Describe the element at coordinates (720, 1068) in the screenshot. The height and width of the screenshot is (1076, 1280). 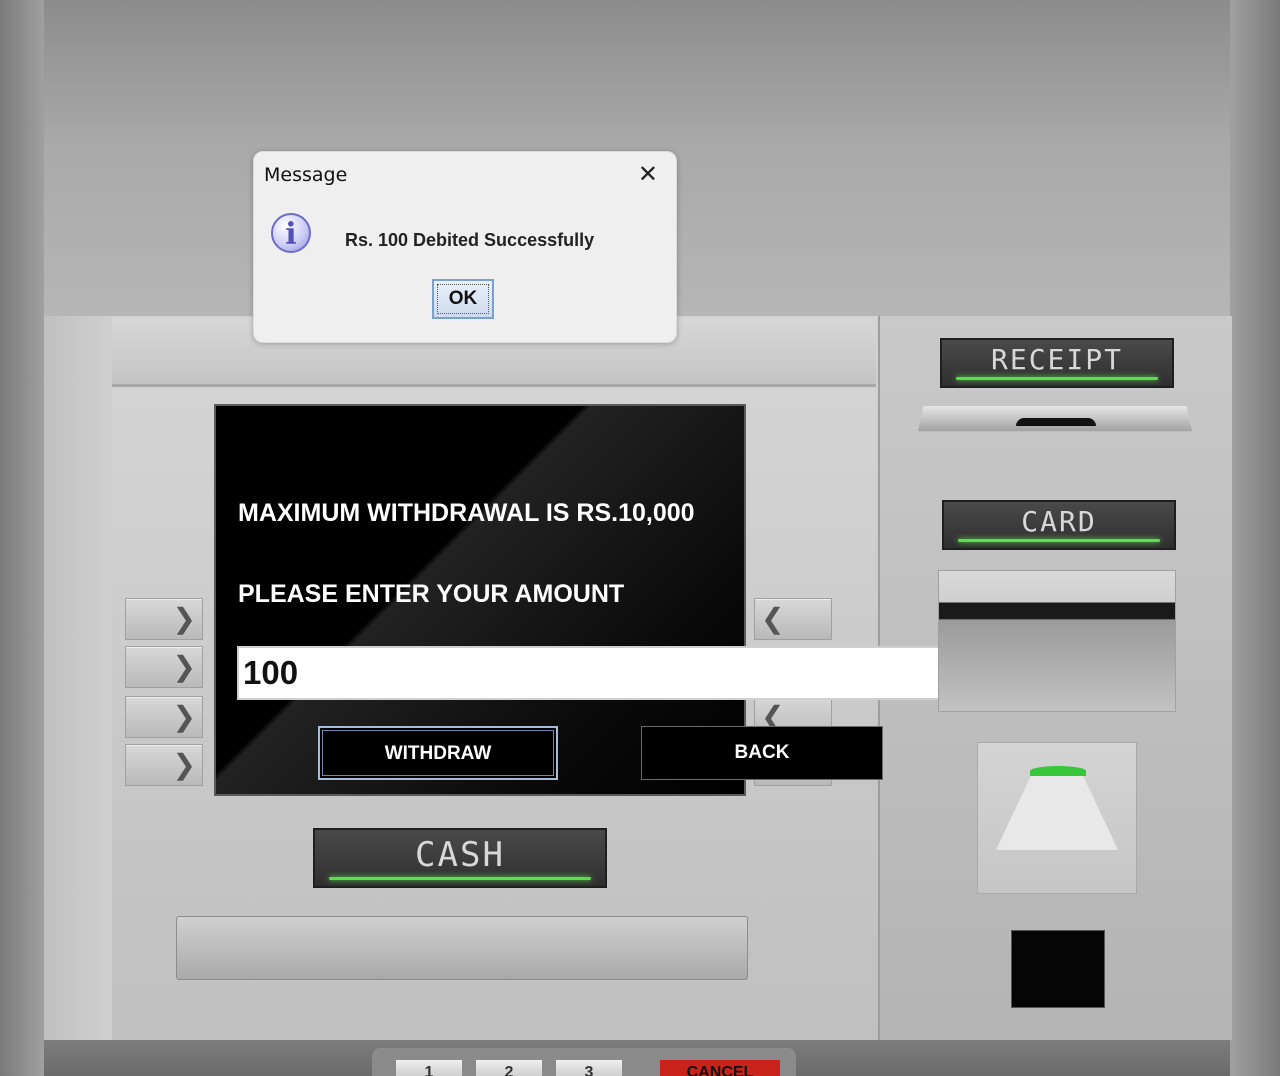
I see `keypad-cancel-key: CANCEL` at that location.